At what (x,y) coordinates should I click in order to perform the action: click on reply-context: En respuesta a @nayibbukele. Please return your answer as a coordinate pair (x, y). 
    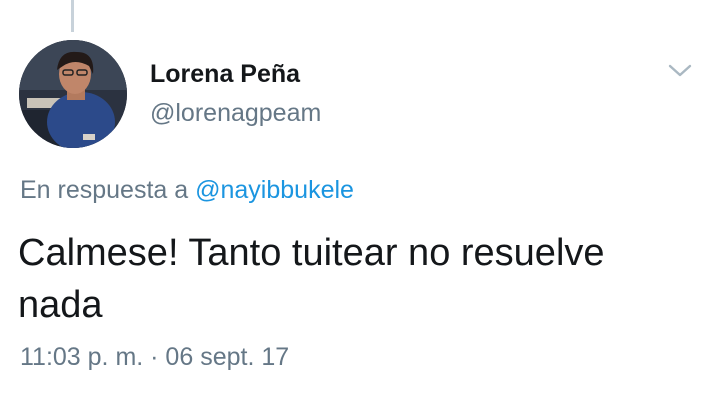
    Looking at the image, I should click on (187, 190).